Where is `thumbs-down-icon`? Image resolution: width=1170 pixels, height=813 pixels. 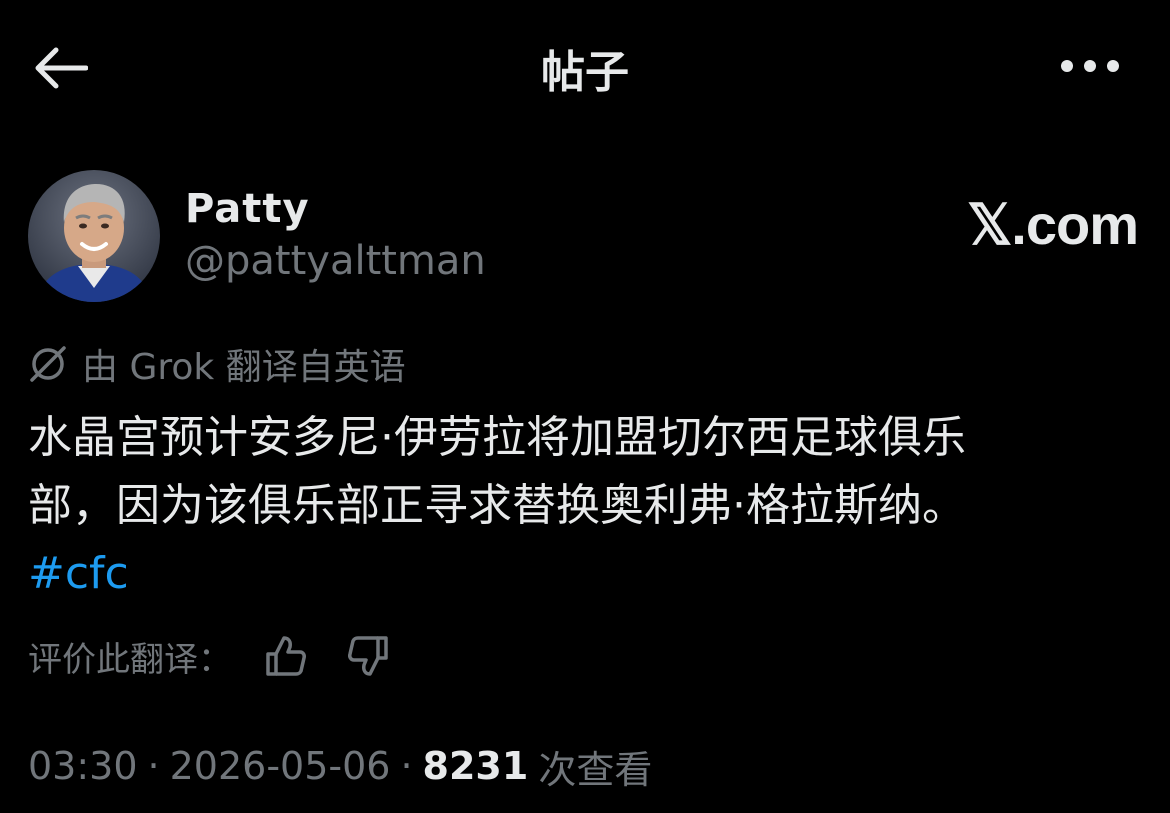 thumbs-down-icon is located at coordinates (368, 656).